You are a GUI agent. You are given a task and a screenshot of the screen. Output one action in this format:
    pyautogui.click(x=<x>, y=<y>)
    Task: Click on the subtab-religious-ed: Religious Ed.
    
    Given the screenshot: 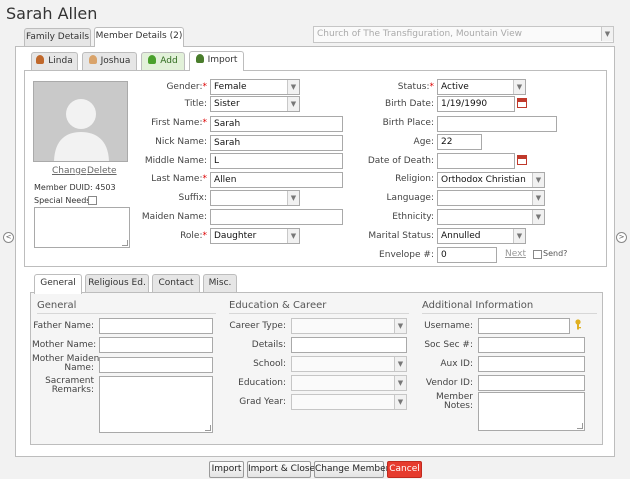 What is the action you would take?
    pyautogui.click(x=117, y=283)
    